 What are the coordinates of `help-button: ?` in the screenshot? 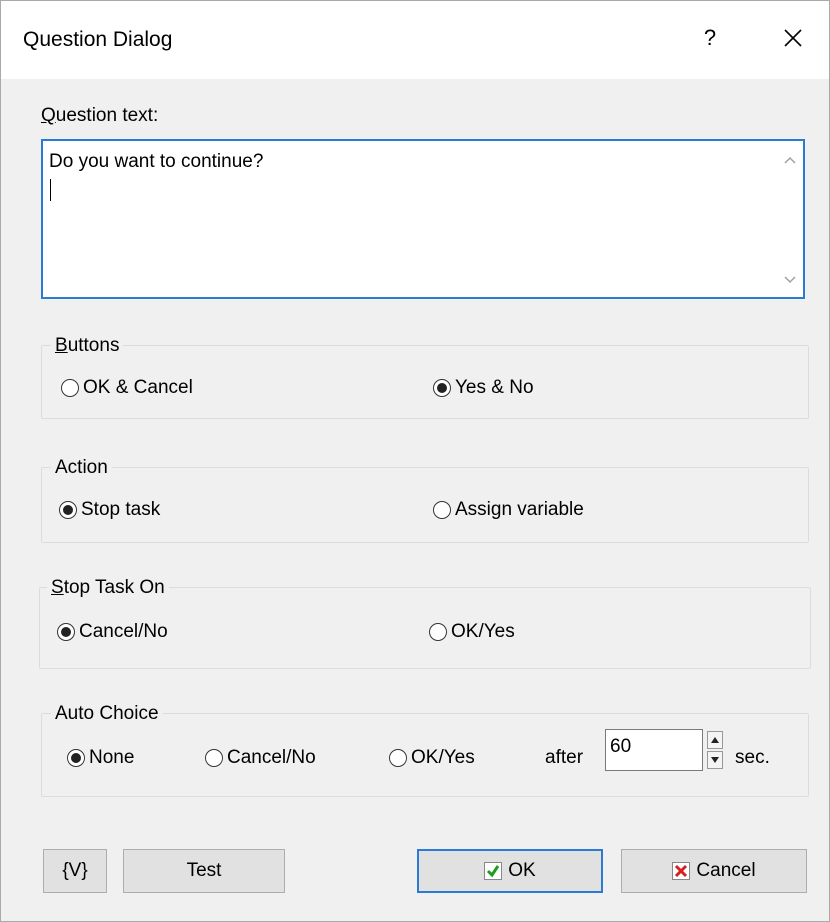 It's located at (710, 38).